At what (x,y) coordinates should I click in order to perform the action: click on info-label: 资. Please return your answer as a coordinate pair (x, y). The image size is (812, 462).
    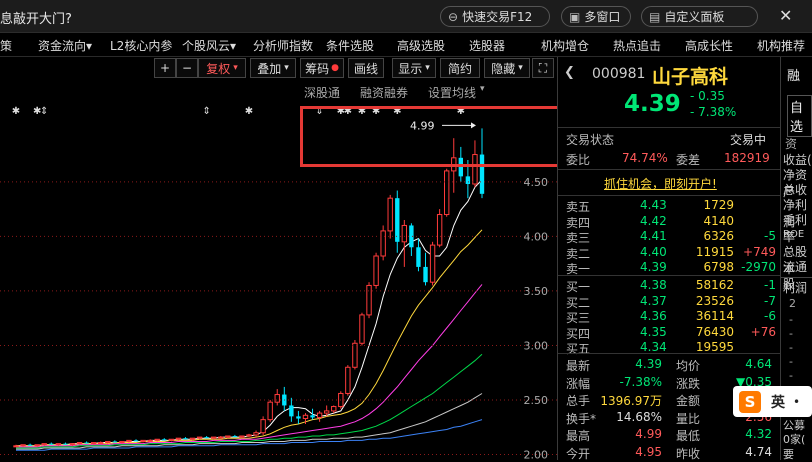
    Looking at the image, I should click on (791, 144).